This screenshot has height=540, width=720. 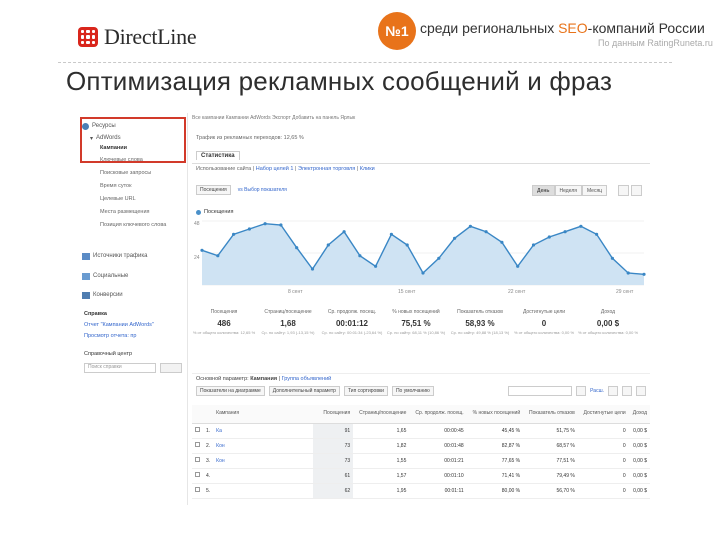 What do you see at coordinates (594, 190) in the screenshot?
I see `period-month-button: Месяц` at bounding box center [594, 190].